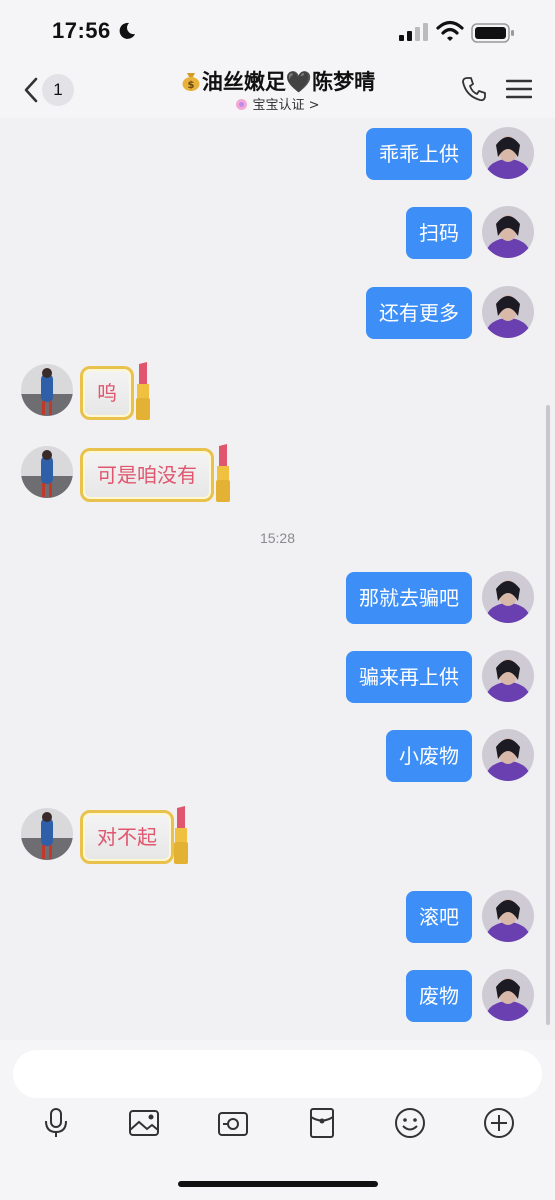 This screenshot has width=555, height=1200. Describe the element at coordinates (277, 678) in the screenshot. I see `message-row: 骗来再上供` at that location.